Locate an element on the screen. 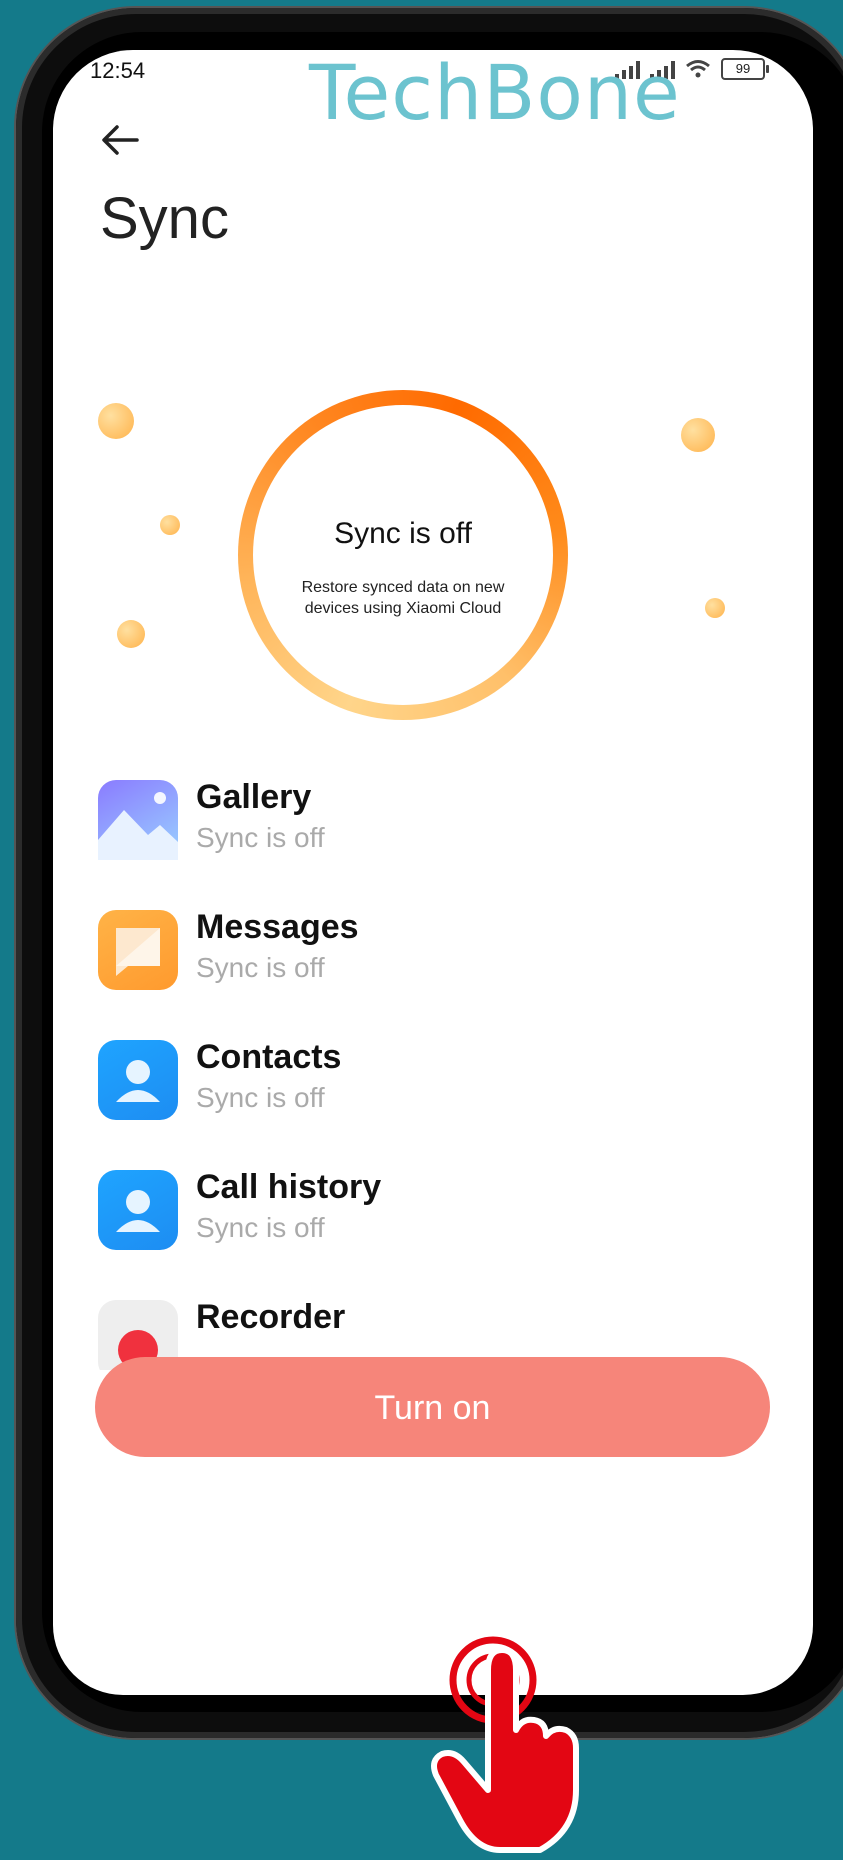 The width and height of the screenshot is (843, 1860). list-item-messages: Messages Sync is off is located at coordinates (433, 960).